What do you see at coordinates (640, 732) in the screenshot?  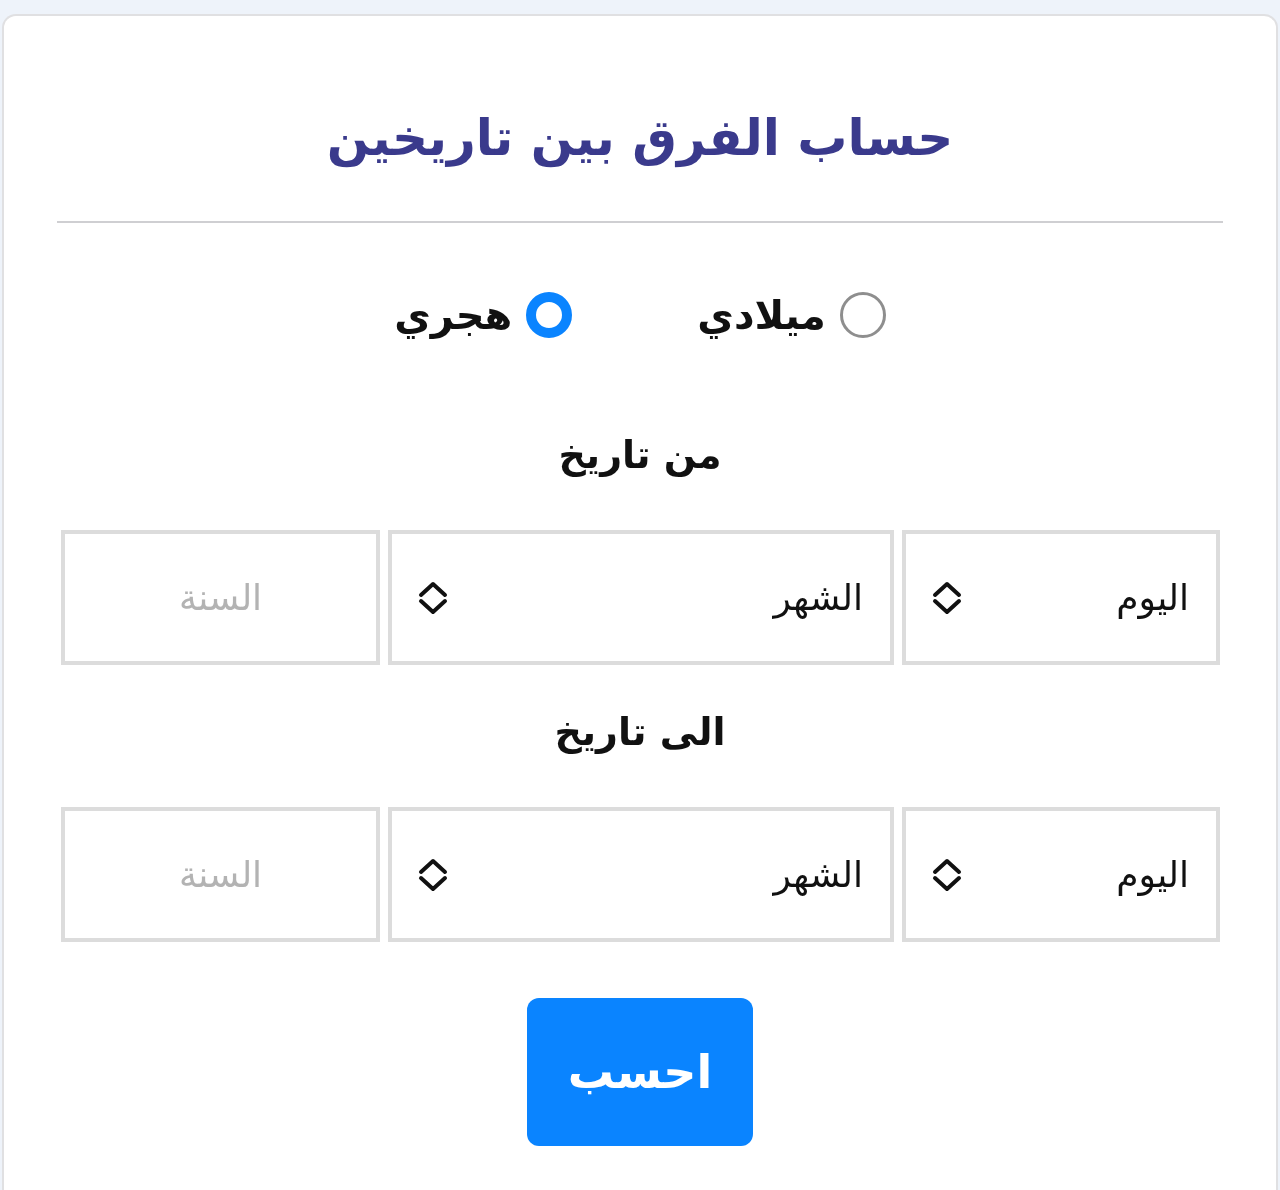 I see `section-heading: الى تاريخ` at bounding box center [640, 732].